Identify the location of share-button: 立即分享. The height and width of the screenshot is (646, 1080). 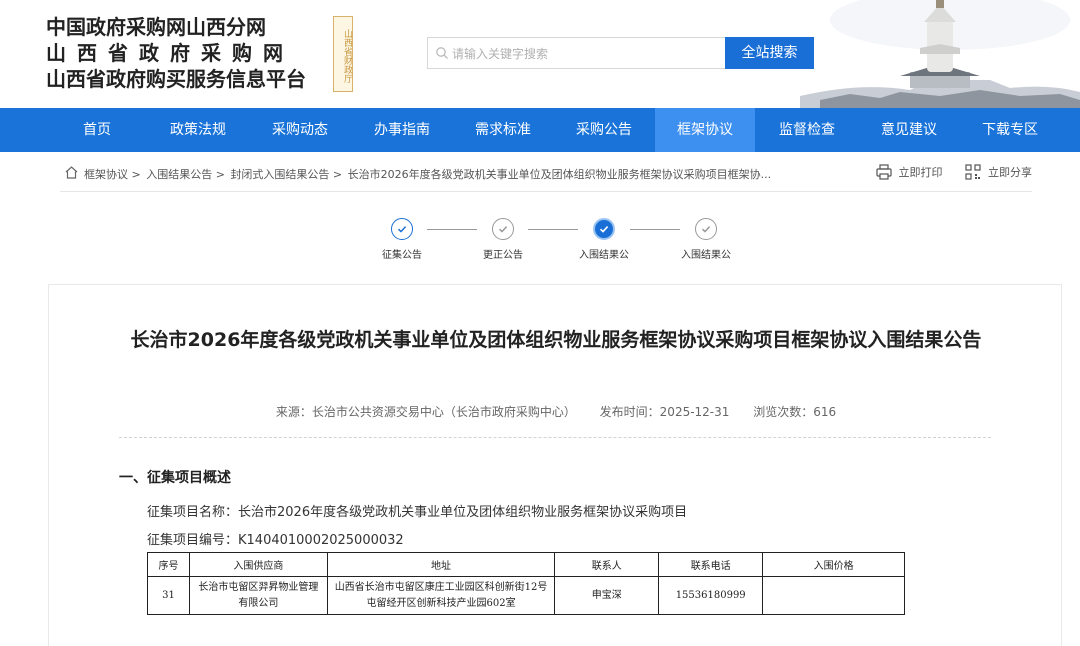
(998, 172).